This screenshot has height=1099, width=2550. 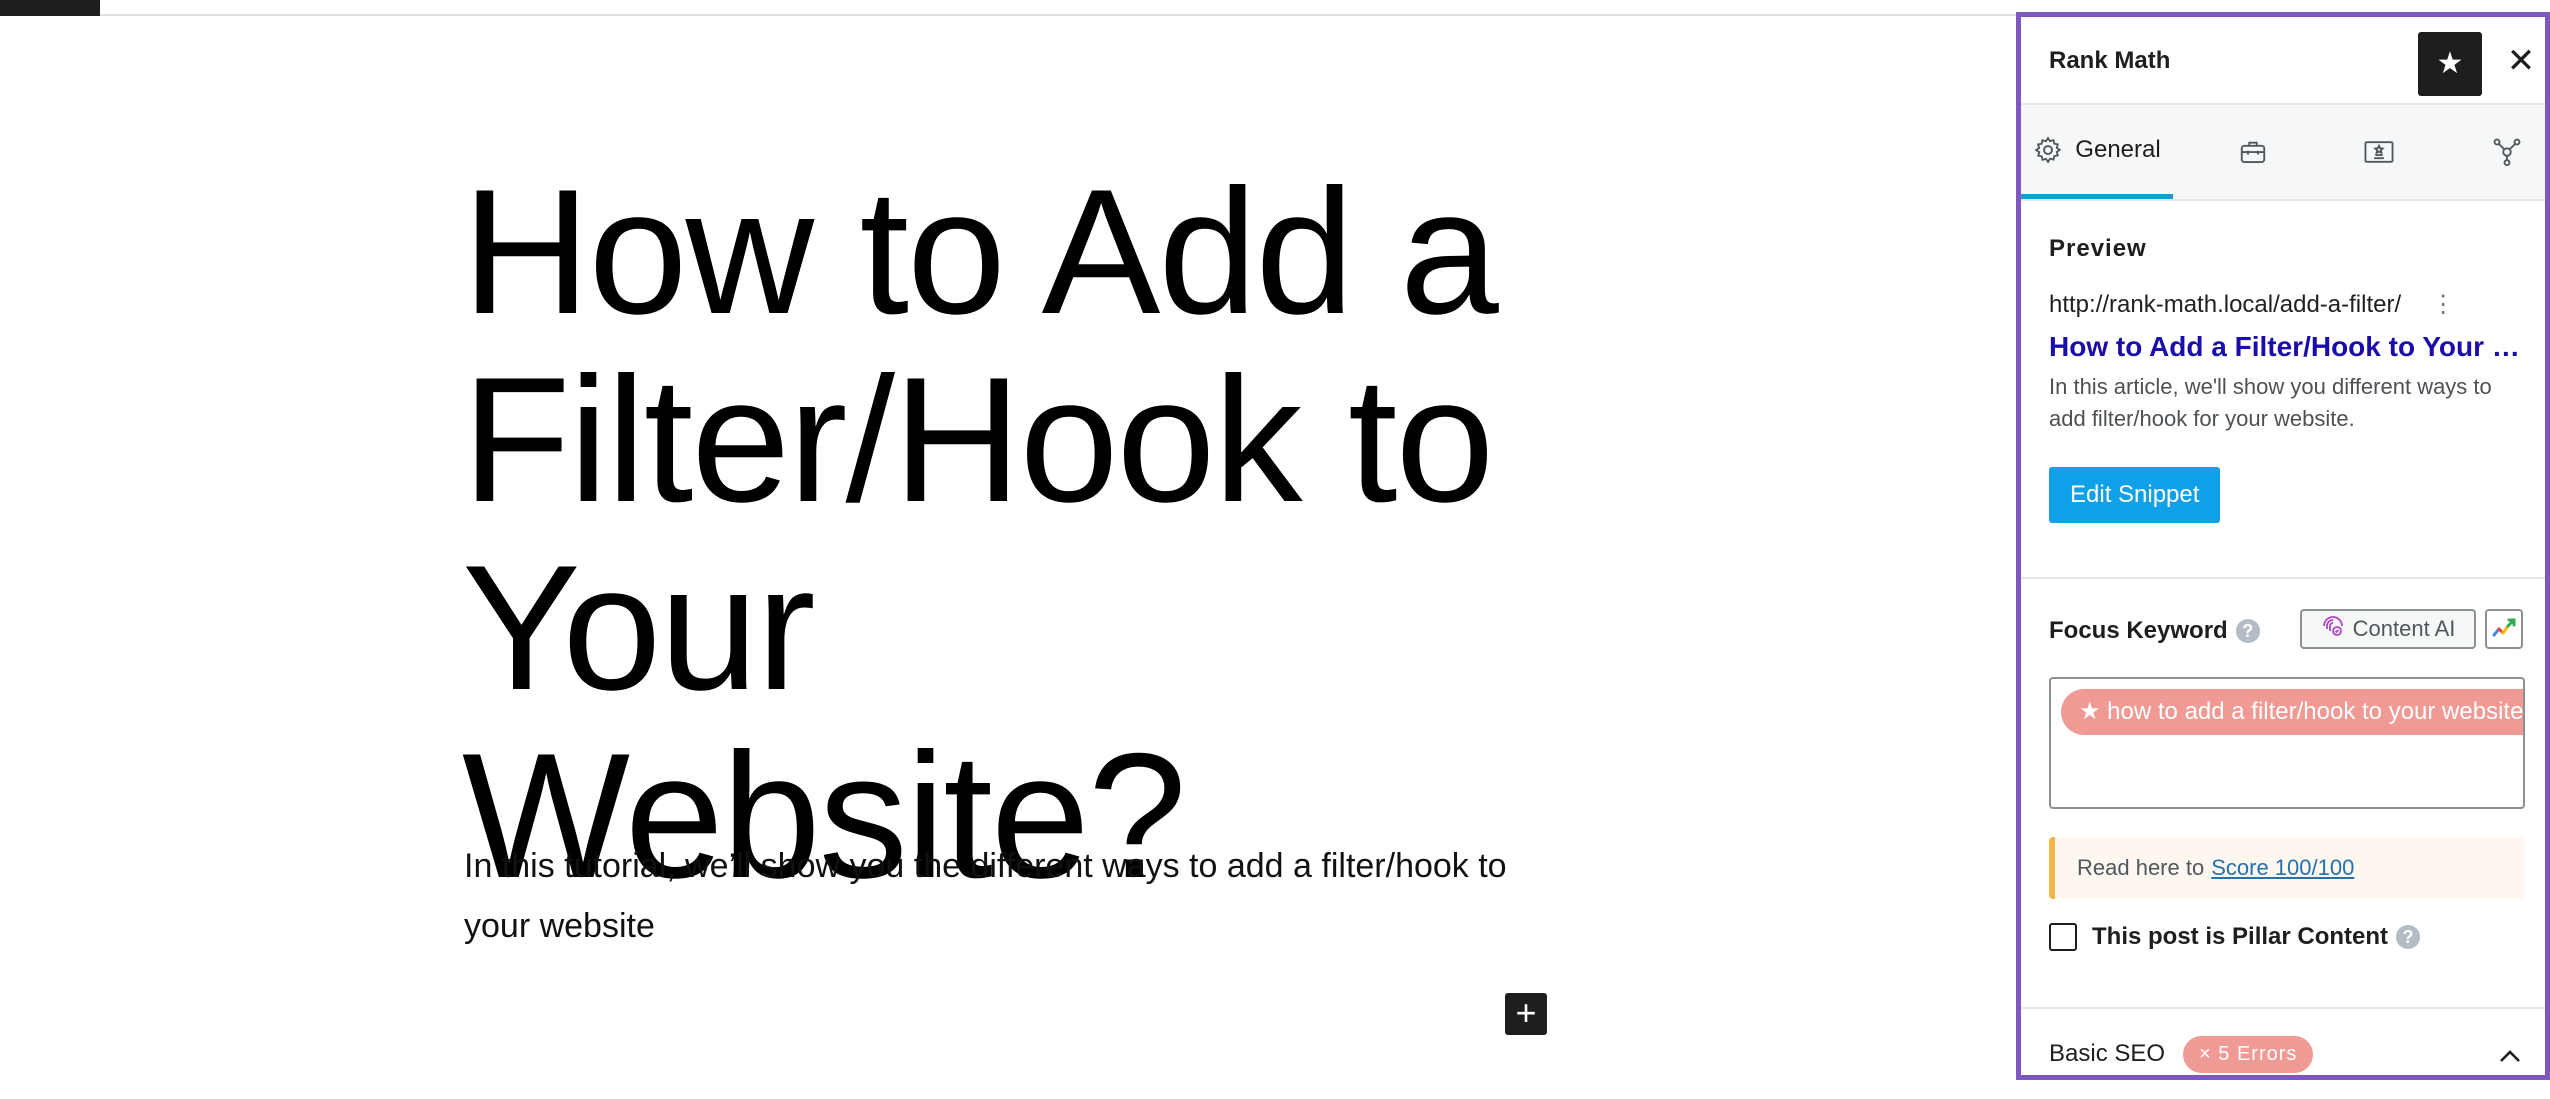 What do you see at coordinates (2225, 304) in the screenshot?
I see `preview-url: http://rank-math.local/add-a-filter/` at bounding box center [2225, 304].